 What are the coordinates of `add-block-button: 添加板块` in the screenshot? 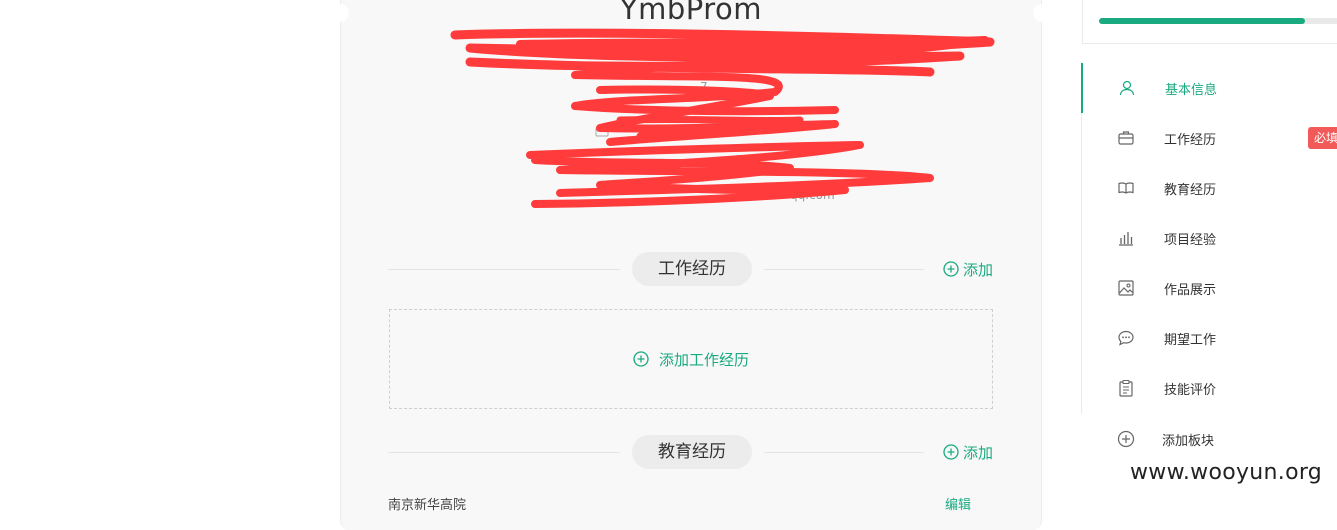 It's located at (1209, 439).